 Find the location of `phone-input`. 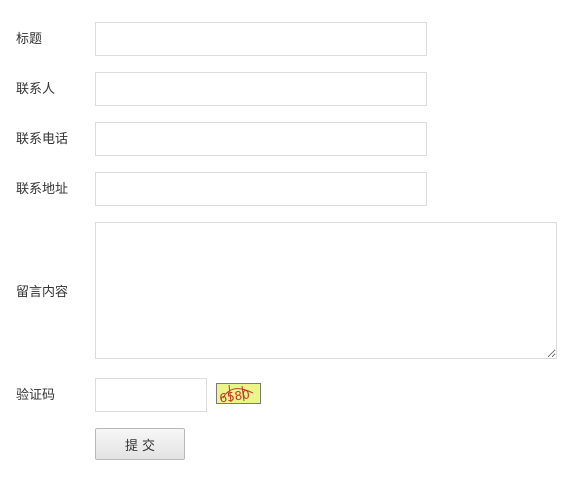

phone-input is located at coordinates (261, 139).